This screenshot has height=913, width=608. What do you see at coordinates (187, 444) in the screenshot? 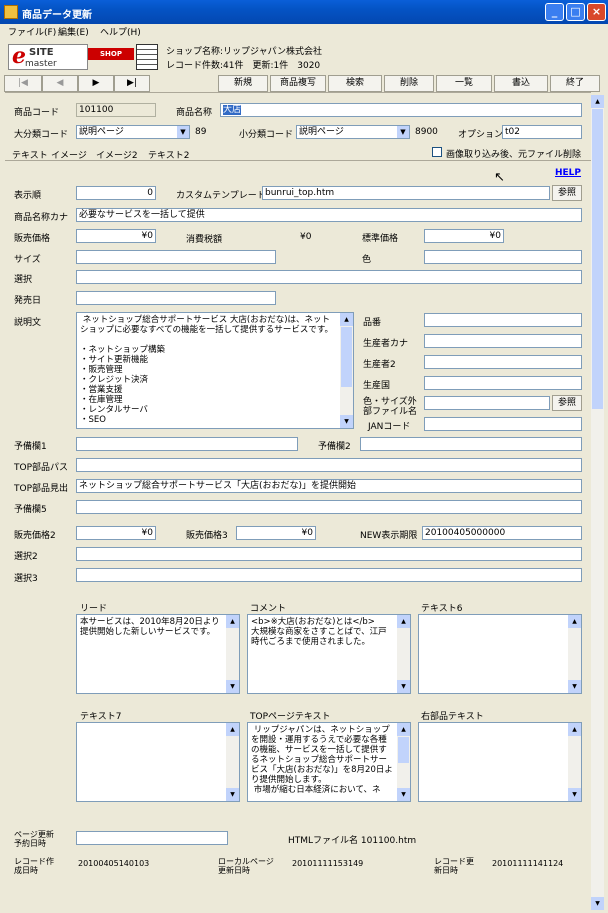
I see `spare1-field` at bounding box center [187, 444].